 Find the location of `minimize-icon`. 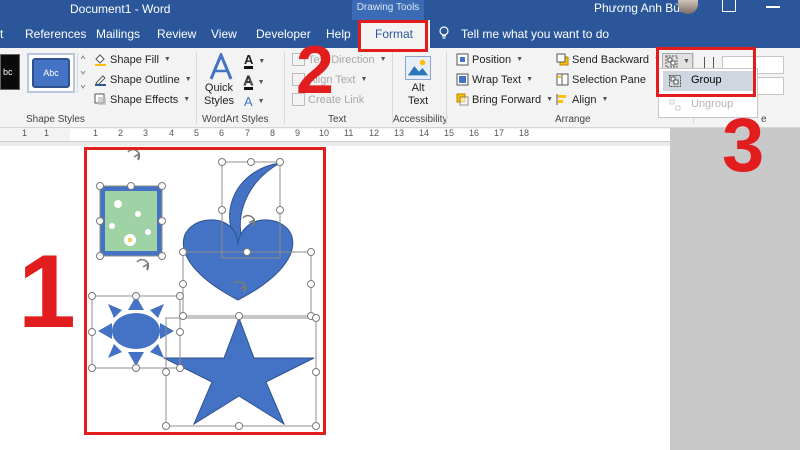

minimize-icon is located at coordinates (773, 7).